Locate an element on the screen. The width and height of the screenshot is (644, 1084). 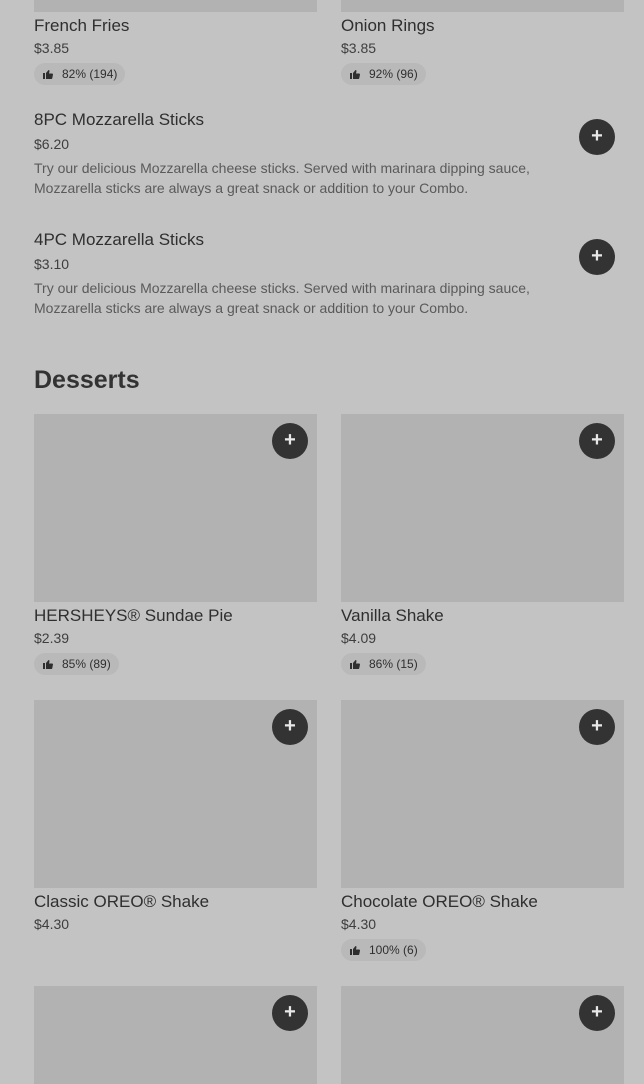
rating-text: 82% (194) is located at coordinates (90, 74).